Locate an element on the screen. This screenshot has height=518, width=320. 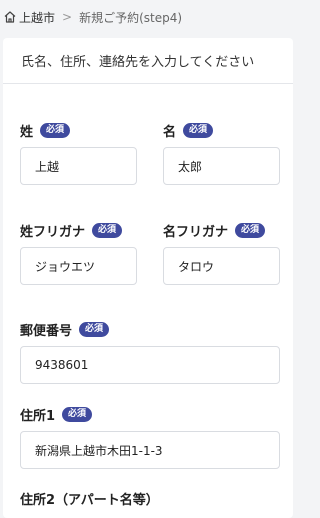
last-name-label: 姓 必須 is located at coordinates (45, 130).